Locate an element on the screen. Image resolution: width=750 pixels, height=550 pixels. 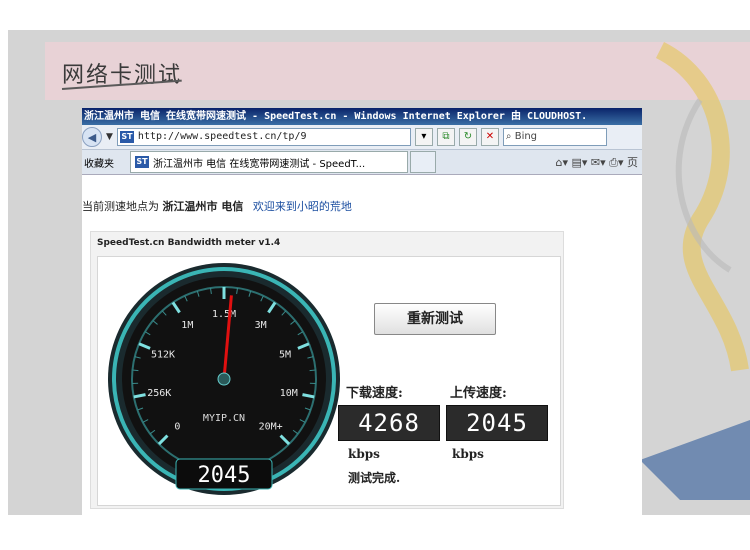
mail-icon: ✉▾ is located at coordinates (598, 162).